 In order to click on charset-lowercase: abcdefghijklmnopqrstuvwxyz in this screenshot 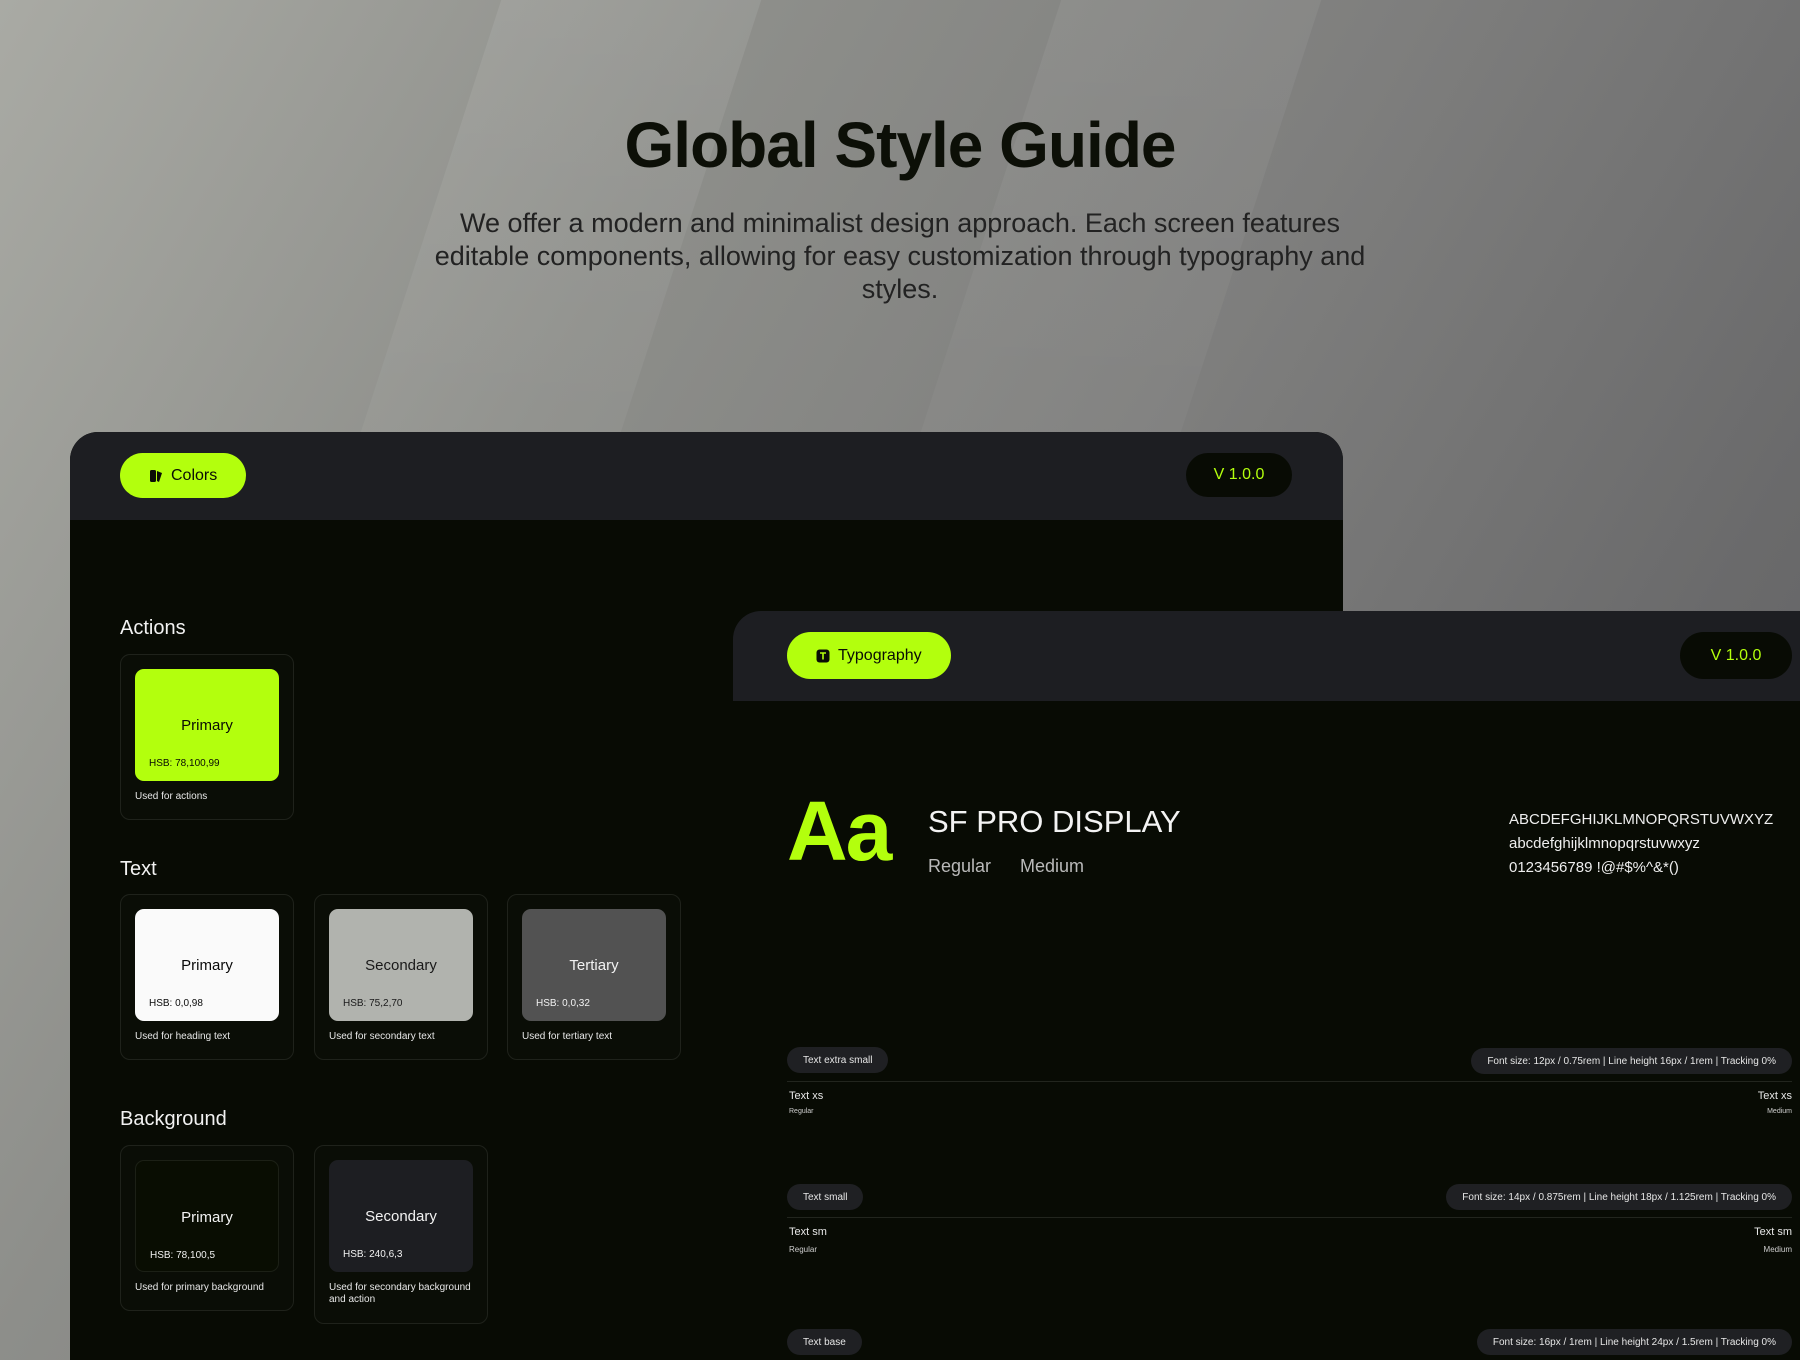, I will do `click(1604, 843)`.